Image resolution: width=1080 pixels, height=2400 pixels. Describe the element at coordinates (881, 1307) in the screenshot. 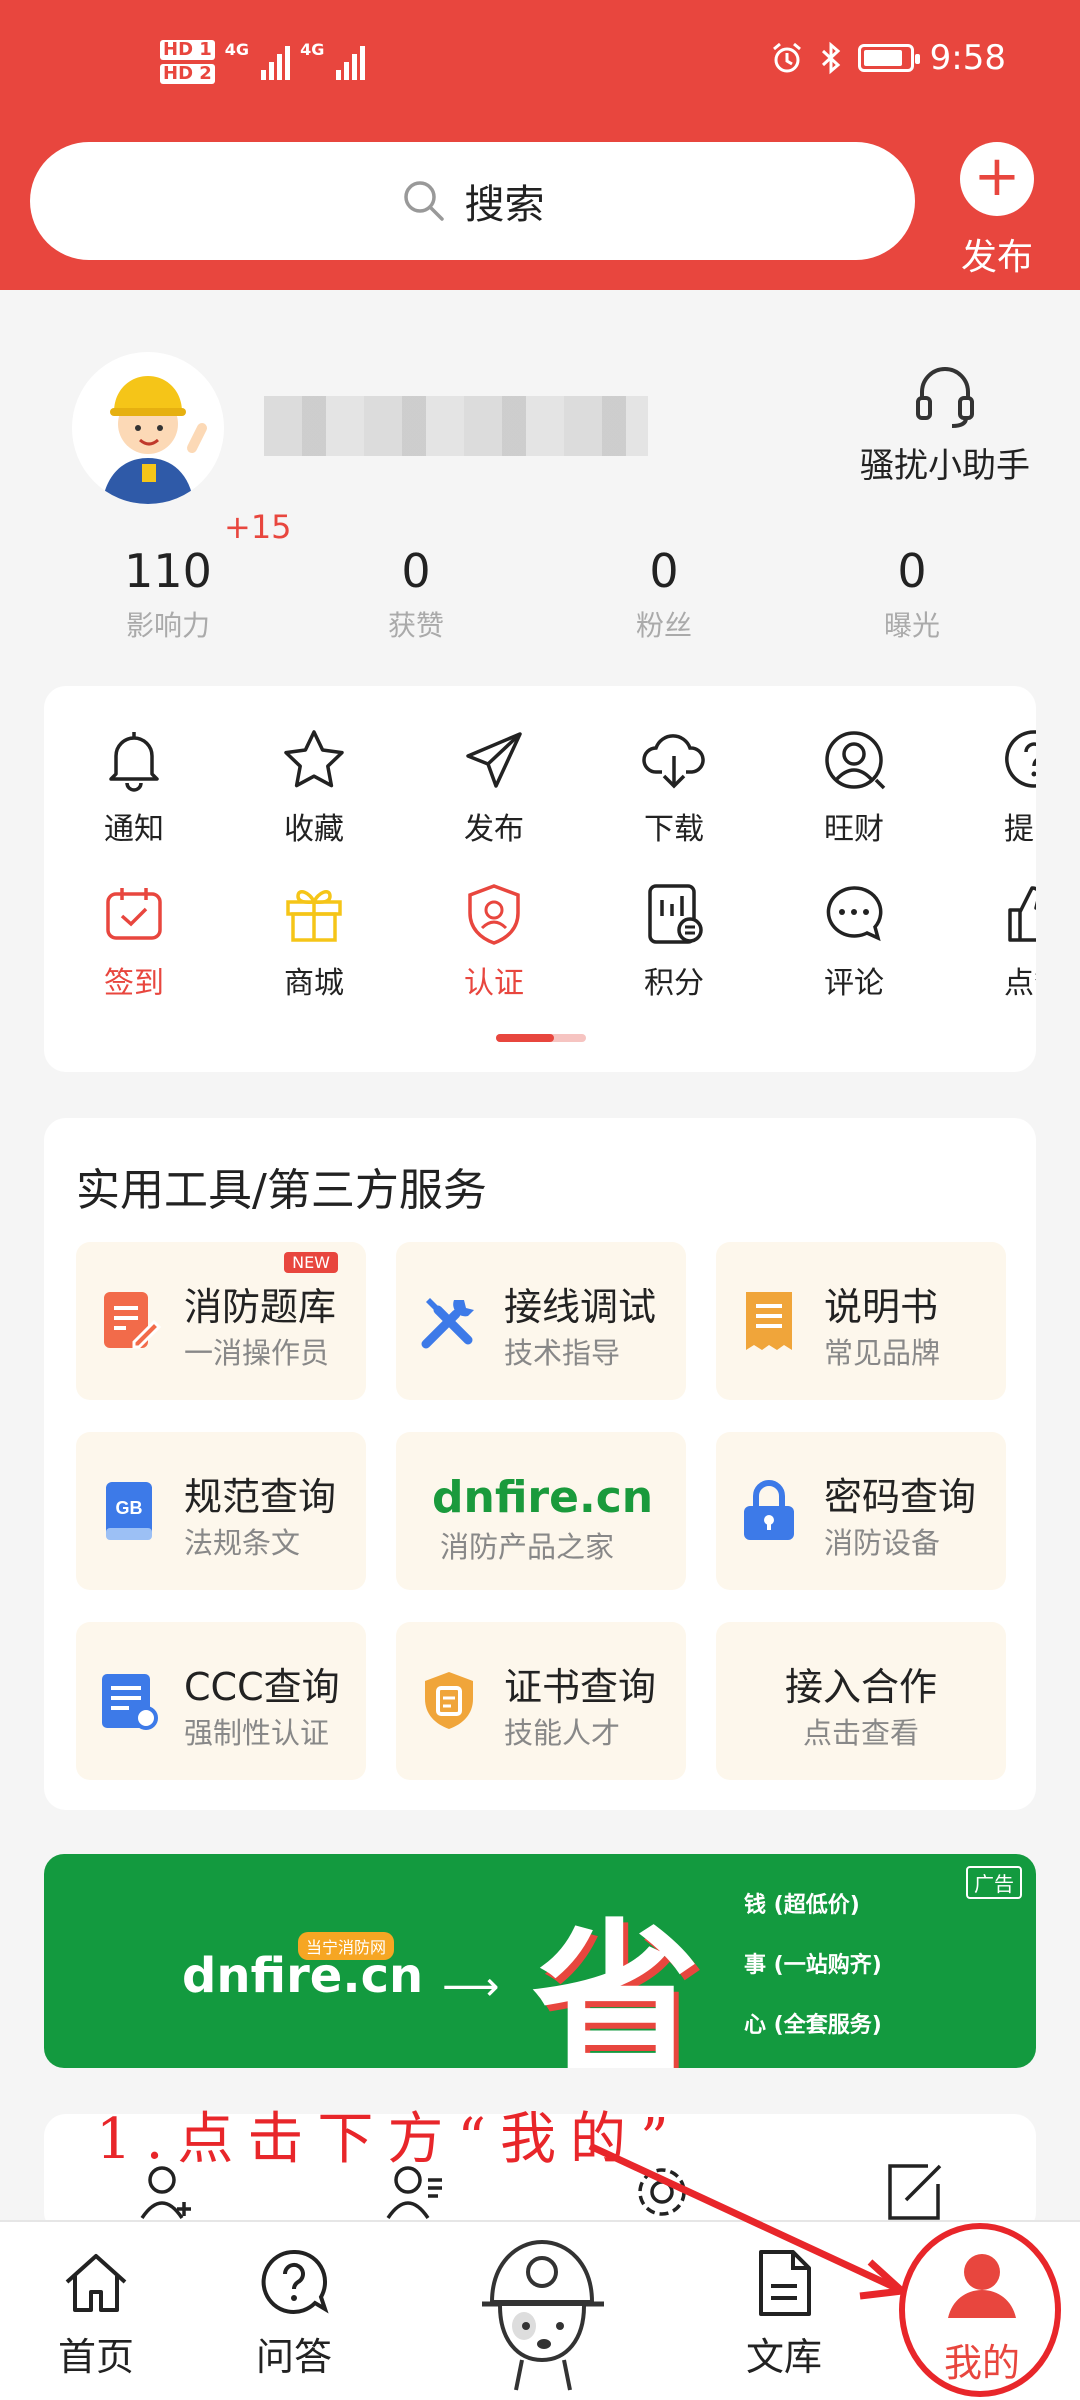

I see `tool-title: 说明书` at that location.